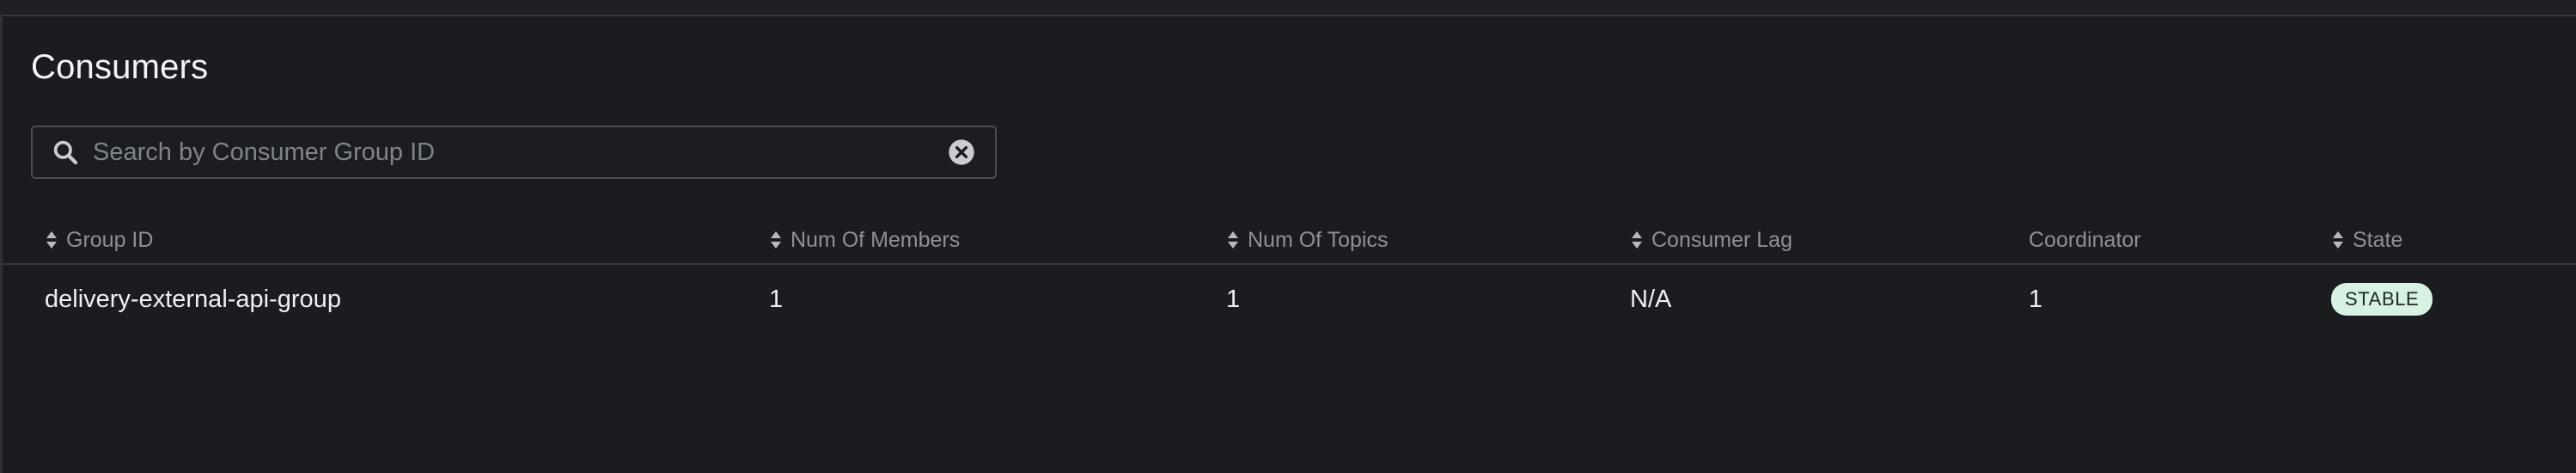 Image resolution: width=2576 pixels, height=473 pixels. I want to click on search-icon, so click(65, 152).